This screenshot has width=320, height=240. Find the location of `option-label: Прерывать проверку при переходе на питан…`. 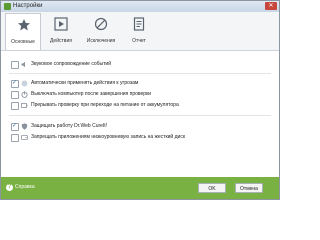

option-label: Прерывать проверку при переходе на питан… is located at coordinates (105, 105).